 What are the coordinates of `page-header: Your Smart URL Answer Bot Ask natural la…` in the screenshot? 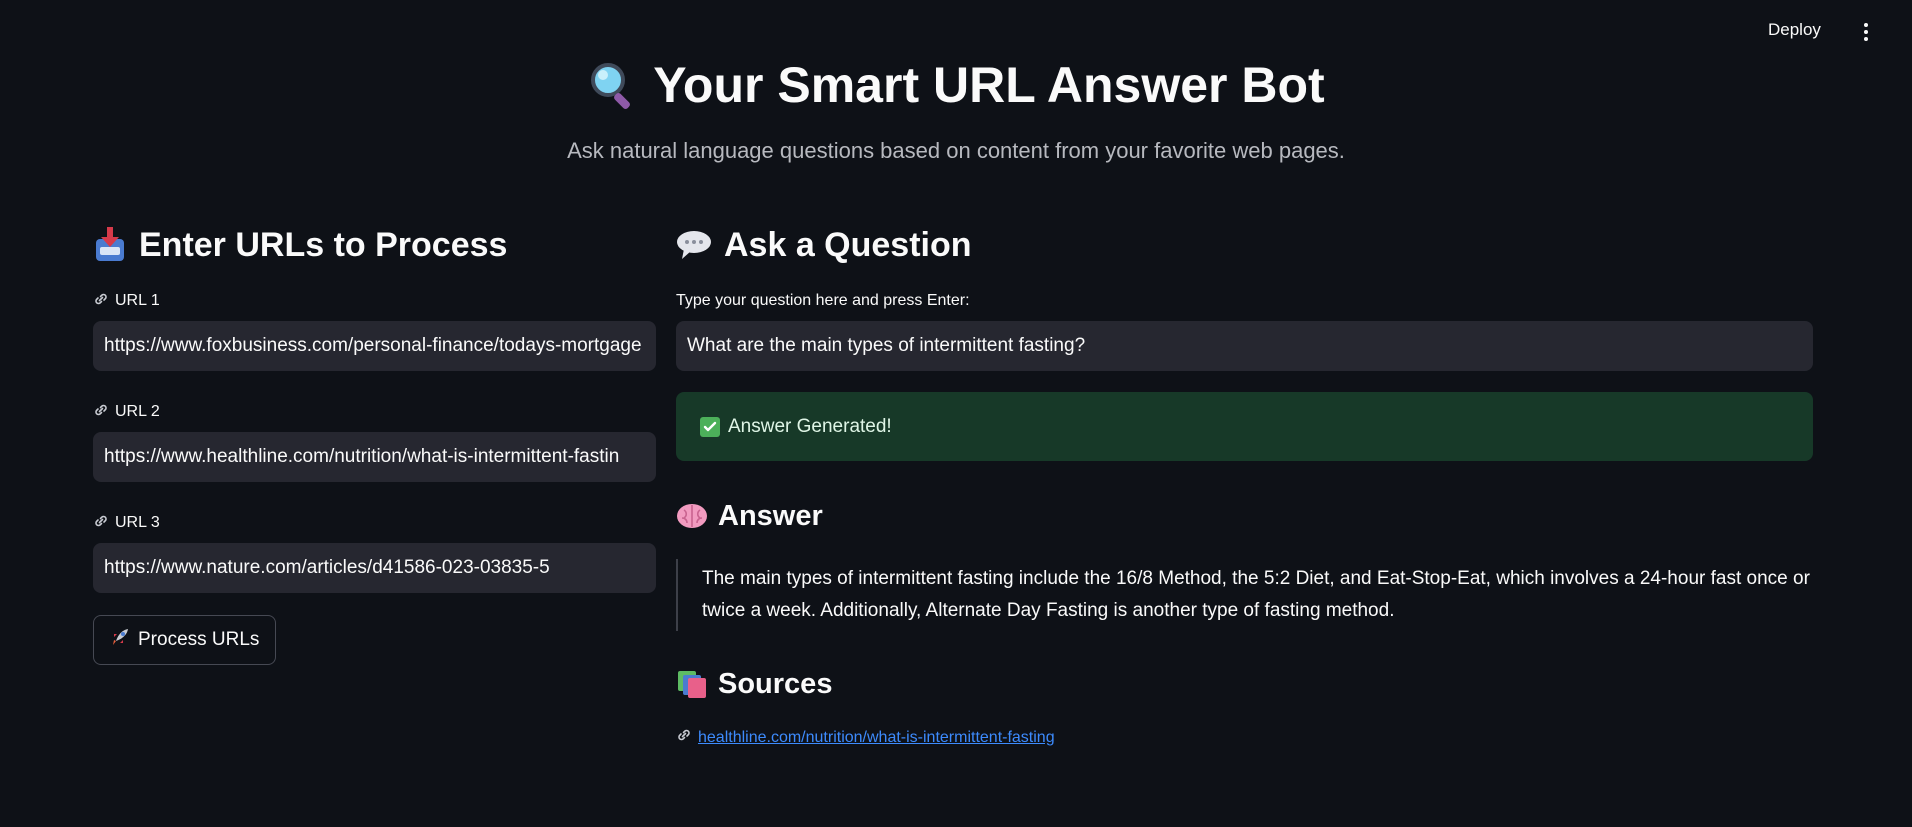 It's located at (956, 108).